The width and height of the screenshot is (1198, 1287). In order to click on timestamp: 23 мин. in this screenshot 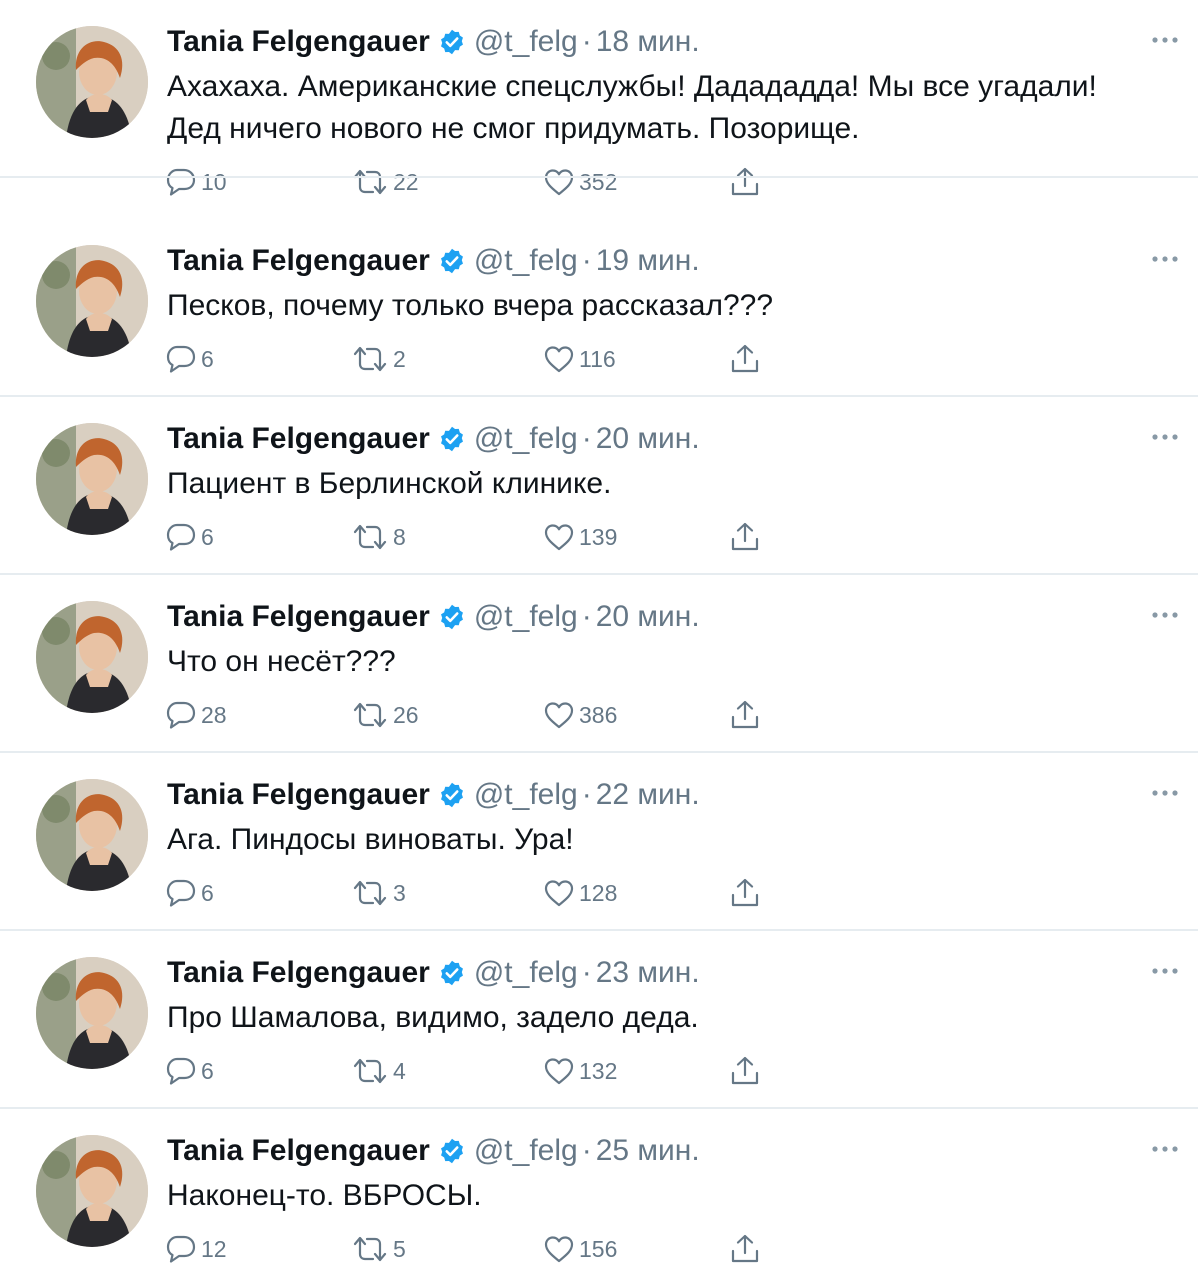, I will do `click(648, 973)`.